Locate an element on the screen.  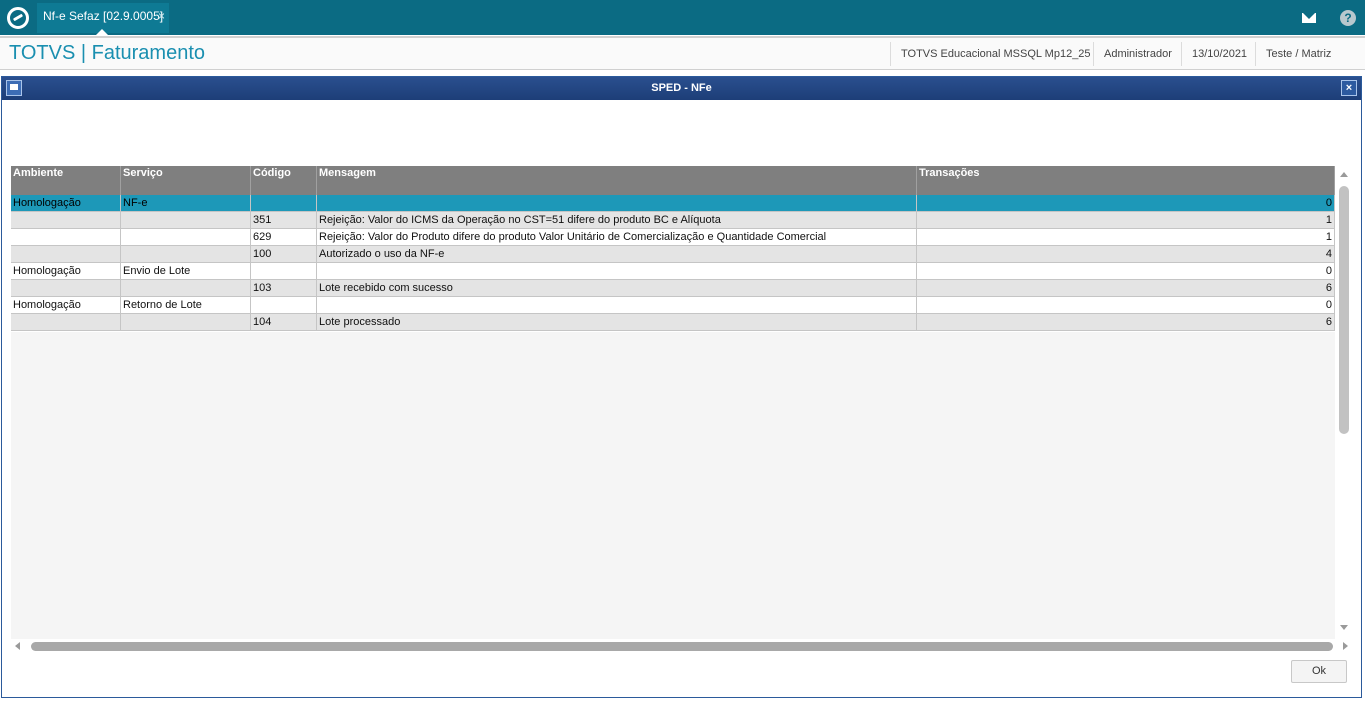
tab-caret-icon is located at coordinates (102, 32).